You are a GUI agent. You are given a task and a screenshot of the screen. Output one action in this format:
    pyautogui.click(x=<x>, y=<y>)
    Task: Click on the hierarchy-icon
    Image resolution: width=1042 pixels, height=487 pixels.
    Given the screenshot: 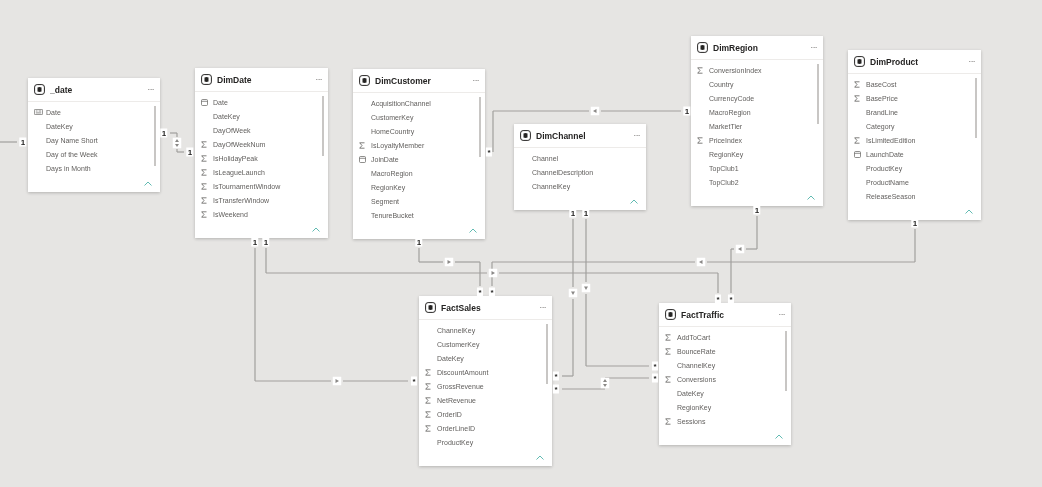 What is the action you would take?
    pyautogui.click(x=38, y=112)
    